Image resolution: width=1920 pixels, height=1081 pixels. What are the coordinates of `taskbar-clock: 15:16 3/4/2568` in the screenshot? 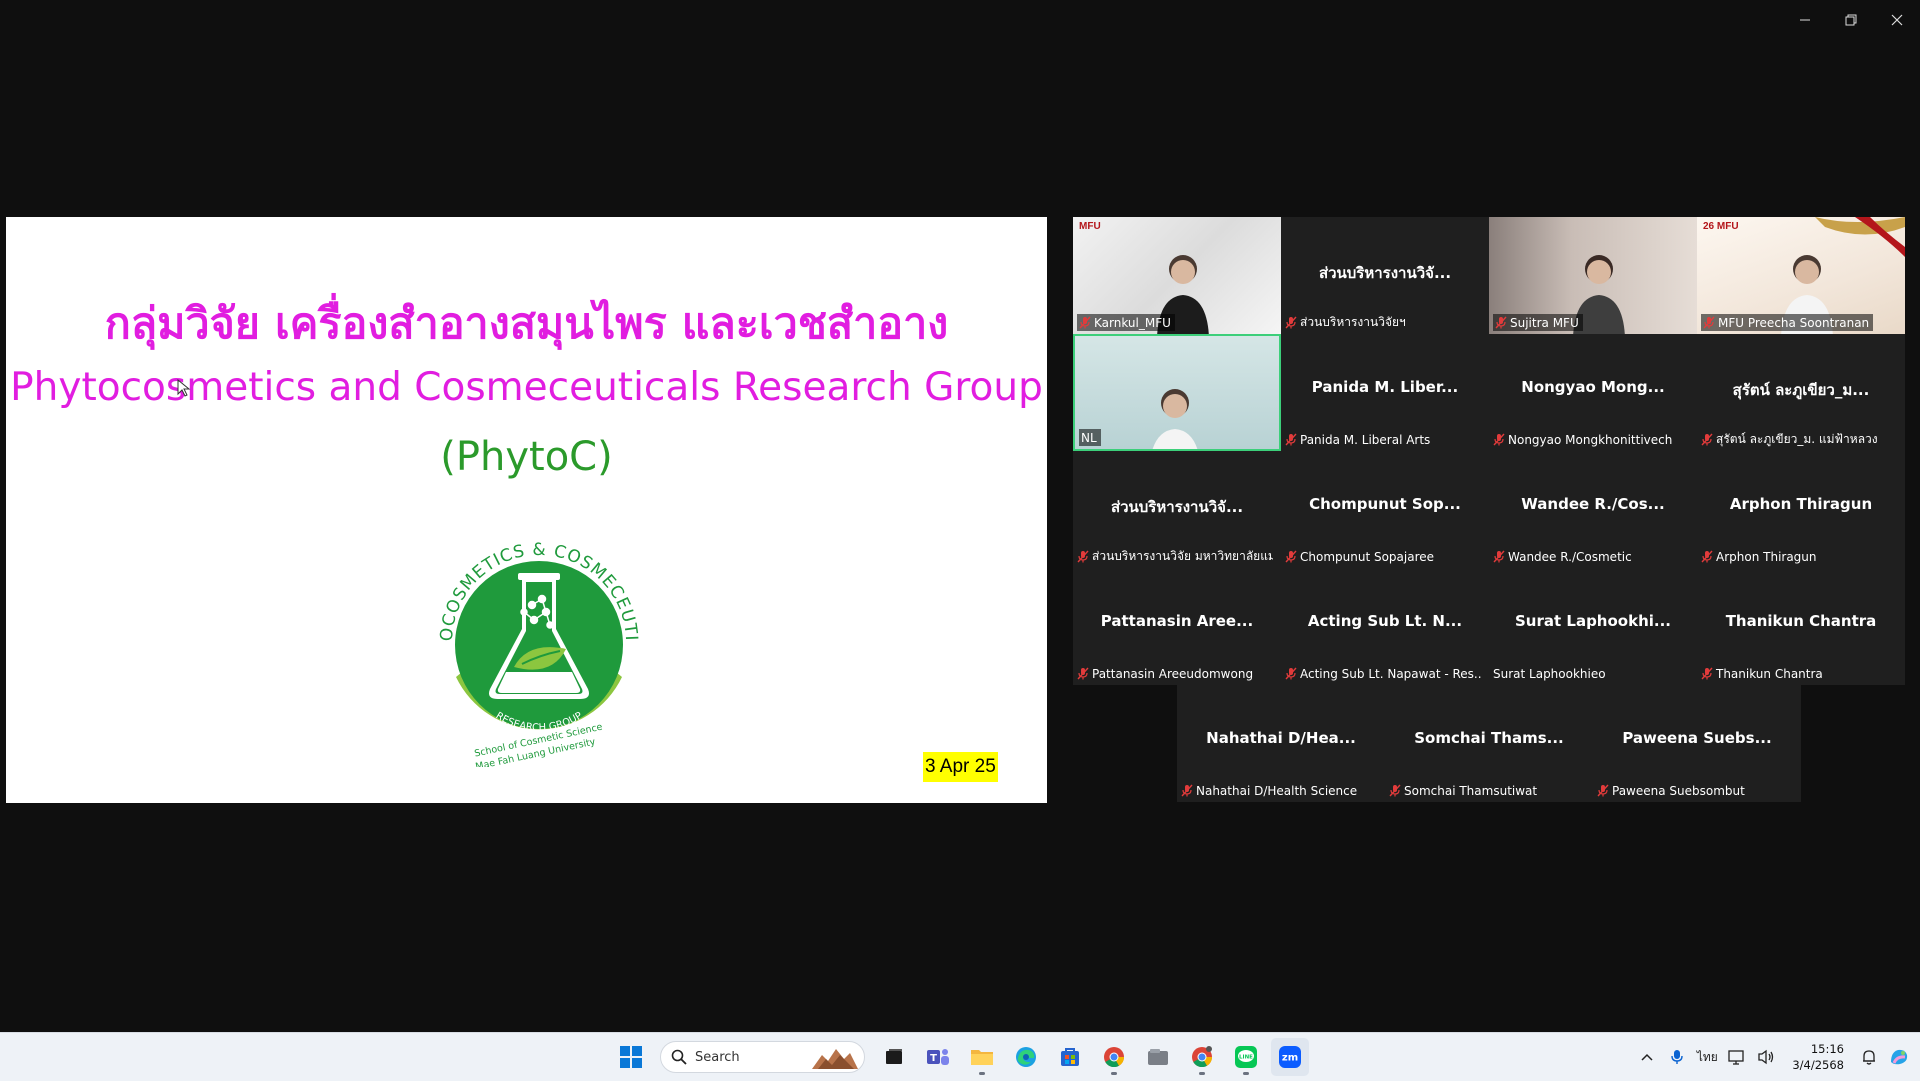 It's located at (1818, 1057).